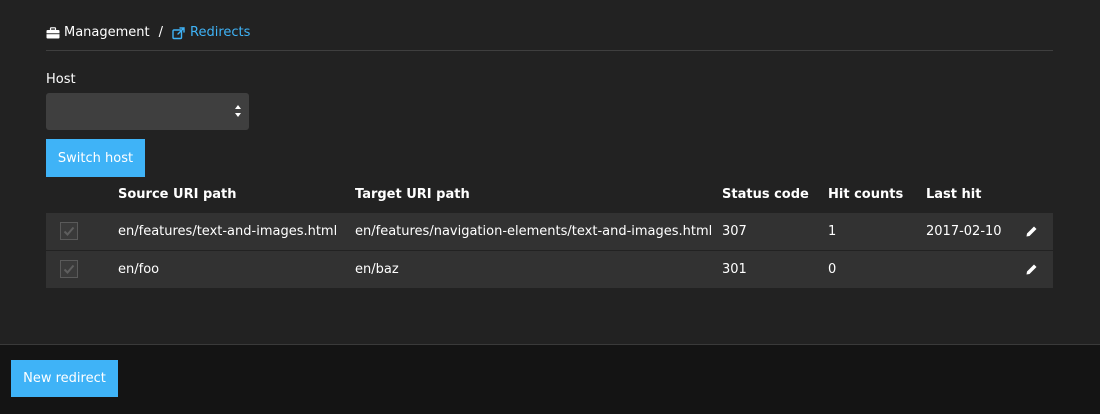 This screenshot has height=414, width=1100. Describe the element at coordinates (549, 269) in the screenshot. I see `table-row: en/foo en/baz 301 0` at that location.